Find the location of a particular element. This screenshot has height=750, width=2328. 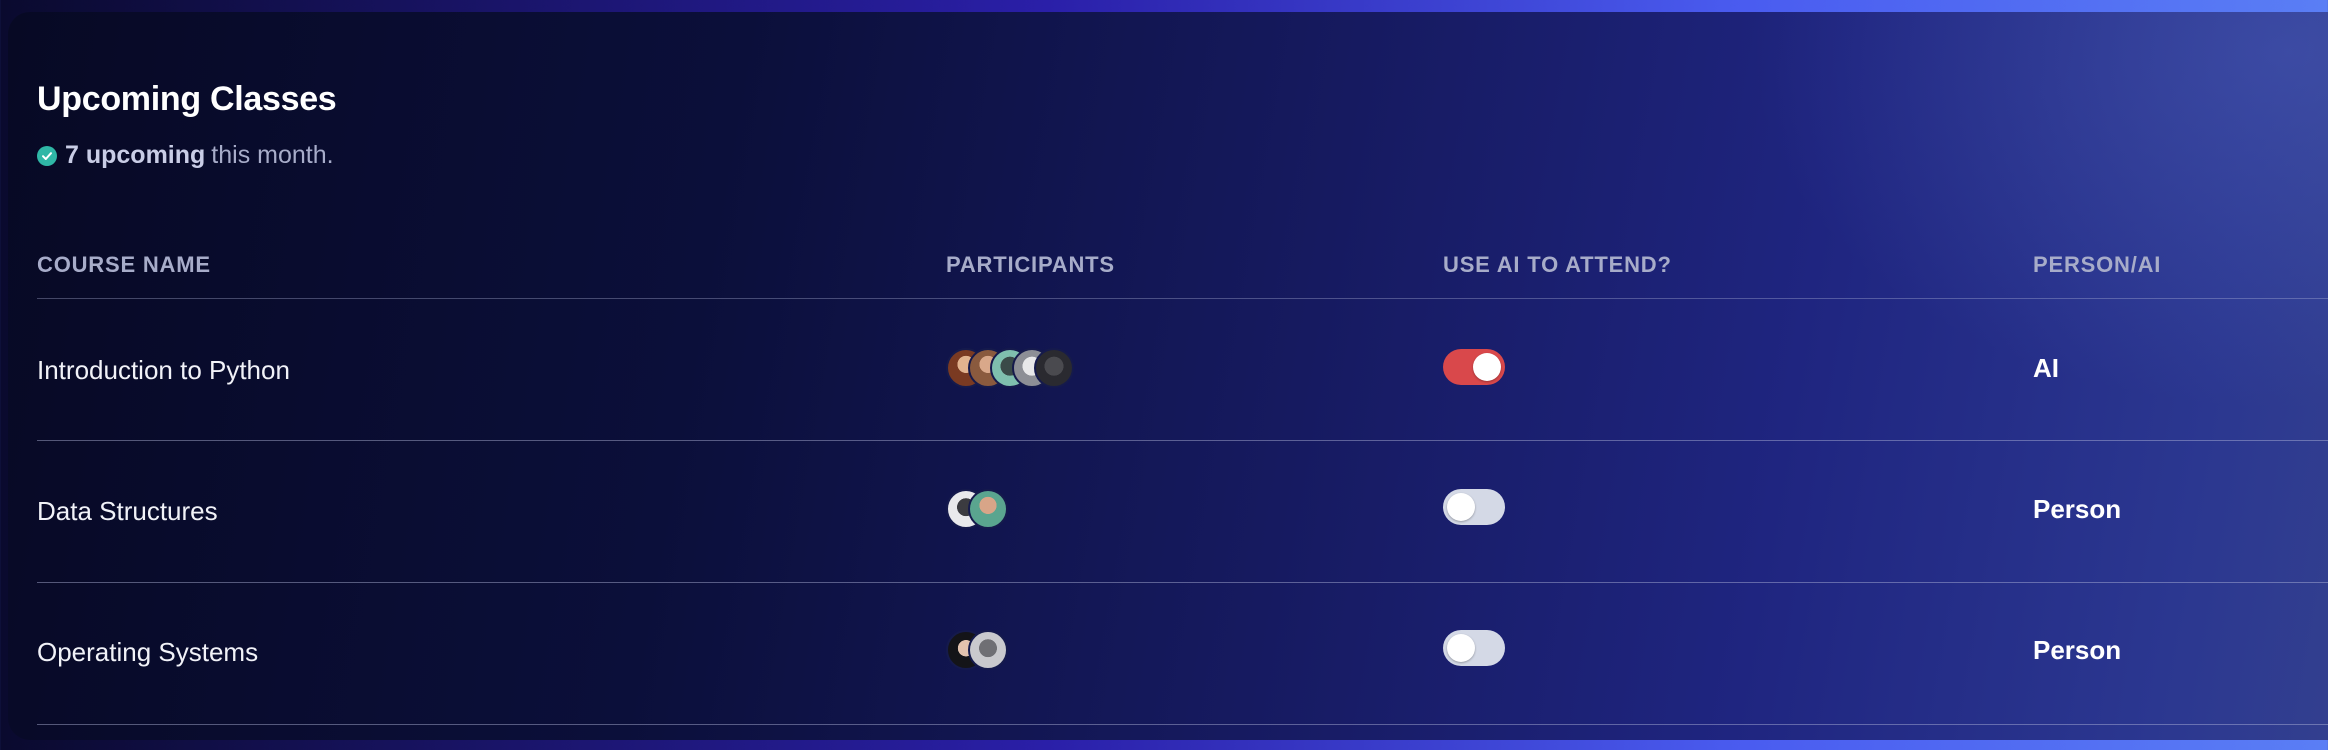

check-circle-icon is located at coordinates (47, 155).